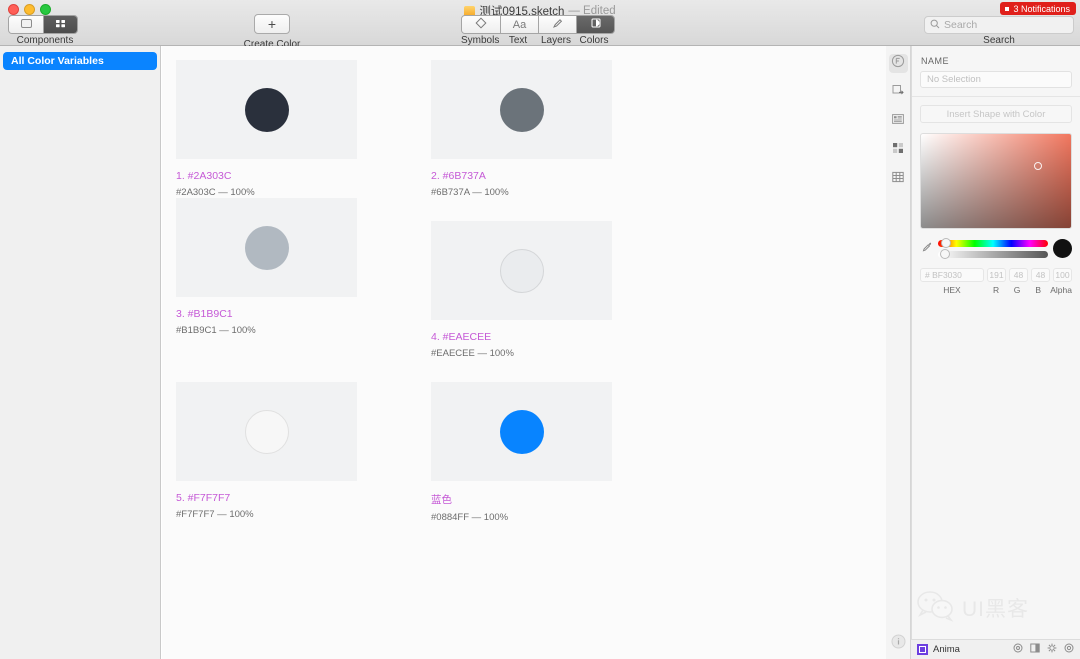 The width and height of the screenshot is (1080, 659). What do you see at coordinates (1041, 8) in the screenshot?
I see `notifications-label: 3 Notifications` at bounding box center [1041, 8].